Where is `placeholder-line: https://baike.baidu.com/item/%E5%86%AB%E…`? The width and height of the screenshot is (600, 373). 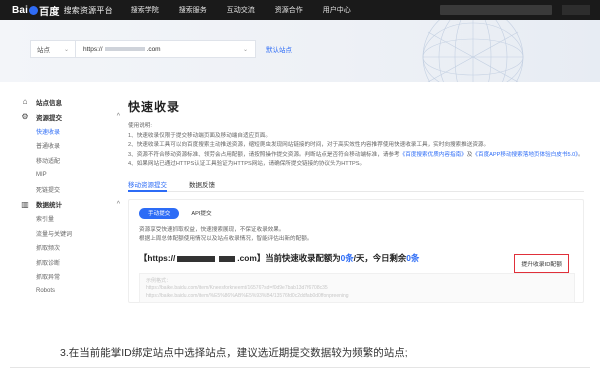
placeholder-line: https://baike.baidu.com/item/%E5%86%AB%E… is located at coordinates (247, 295).